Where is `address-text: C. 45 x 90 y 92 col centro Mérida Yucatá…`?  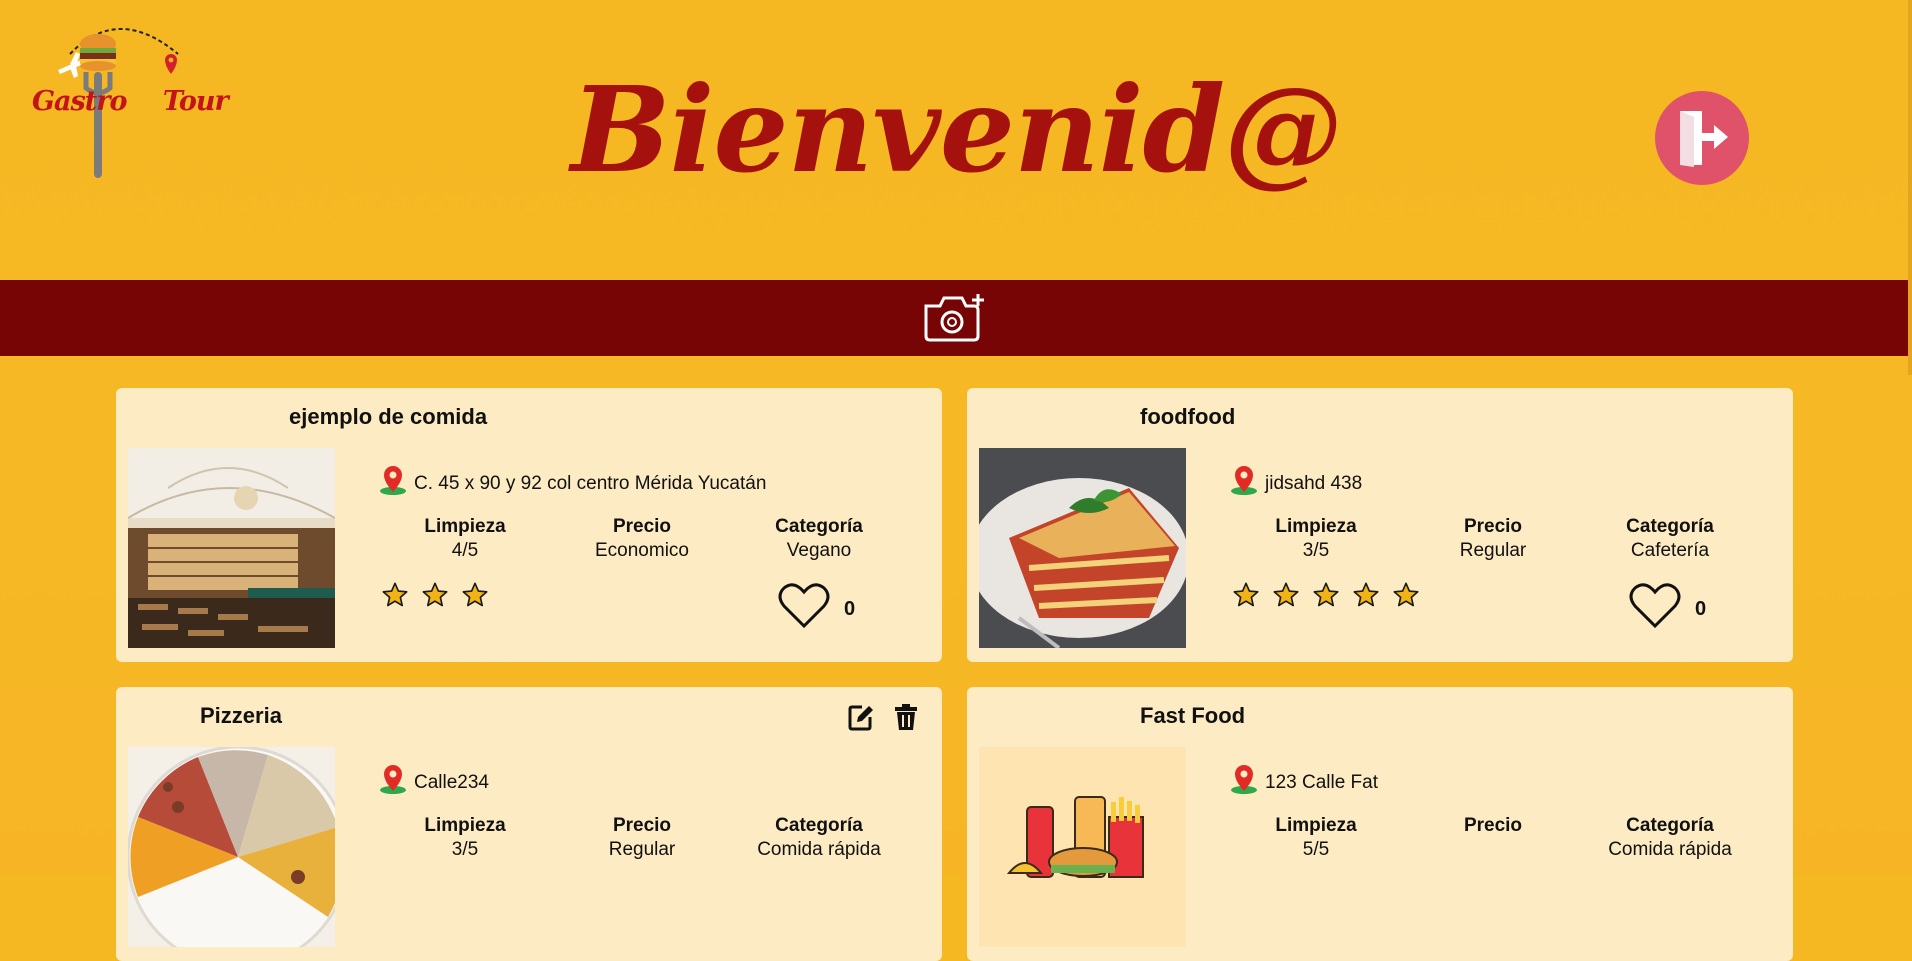
address-text: C. 45 x 90 y 92 col centro Mérida Yucatá… is located at coordinates (590, 483).